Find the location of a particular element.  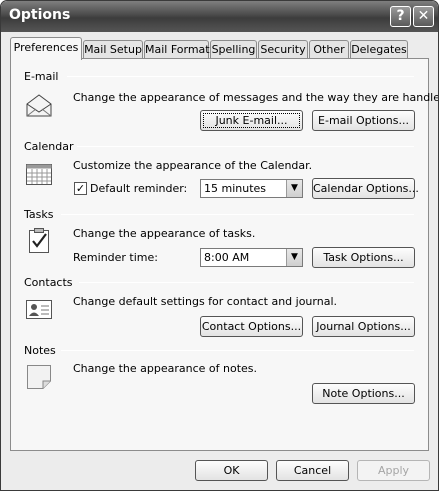

reminder-time-value: 8:00 AM is located at coordinates (227, 257).